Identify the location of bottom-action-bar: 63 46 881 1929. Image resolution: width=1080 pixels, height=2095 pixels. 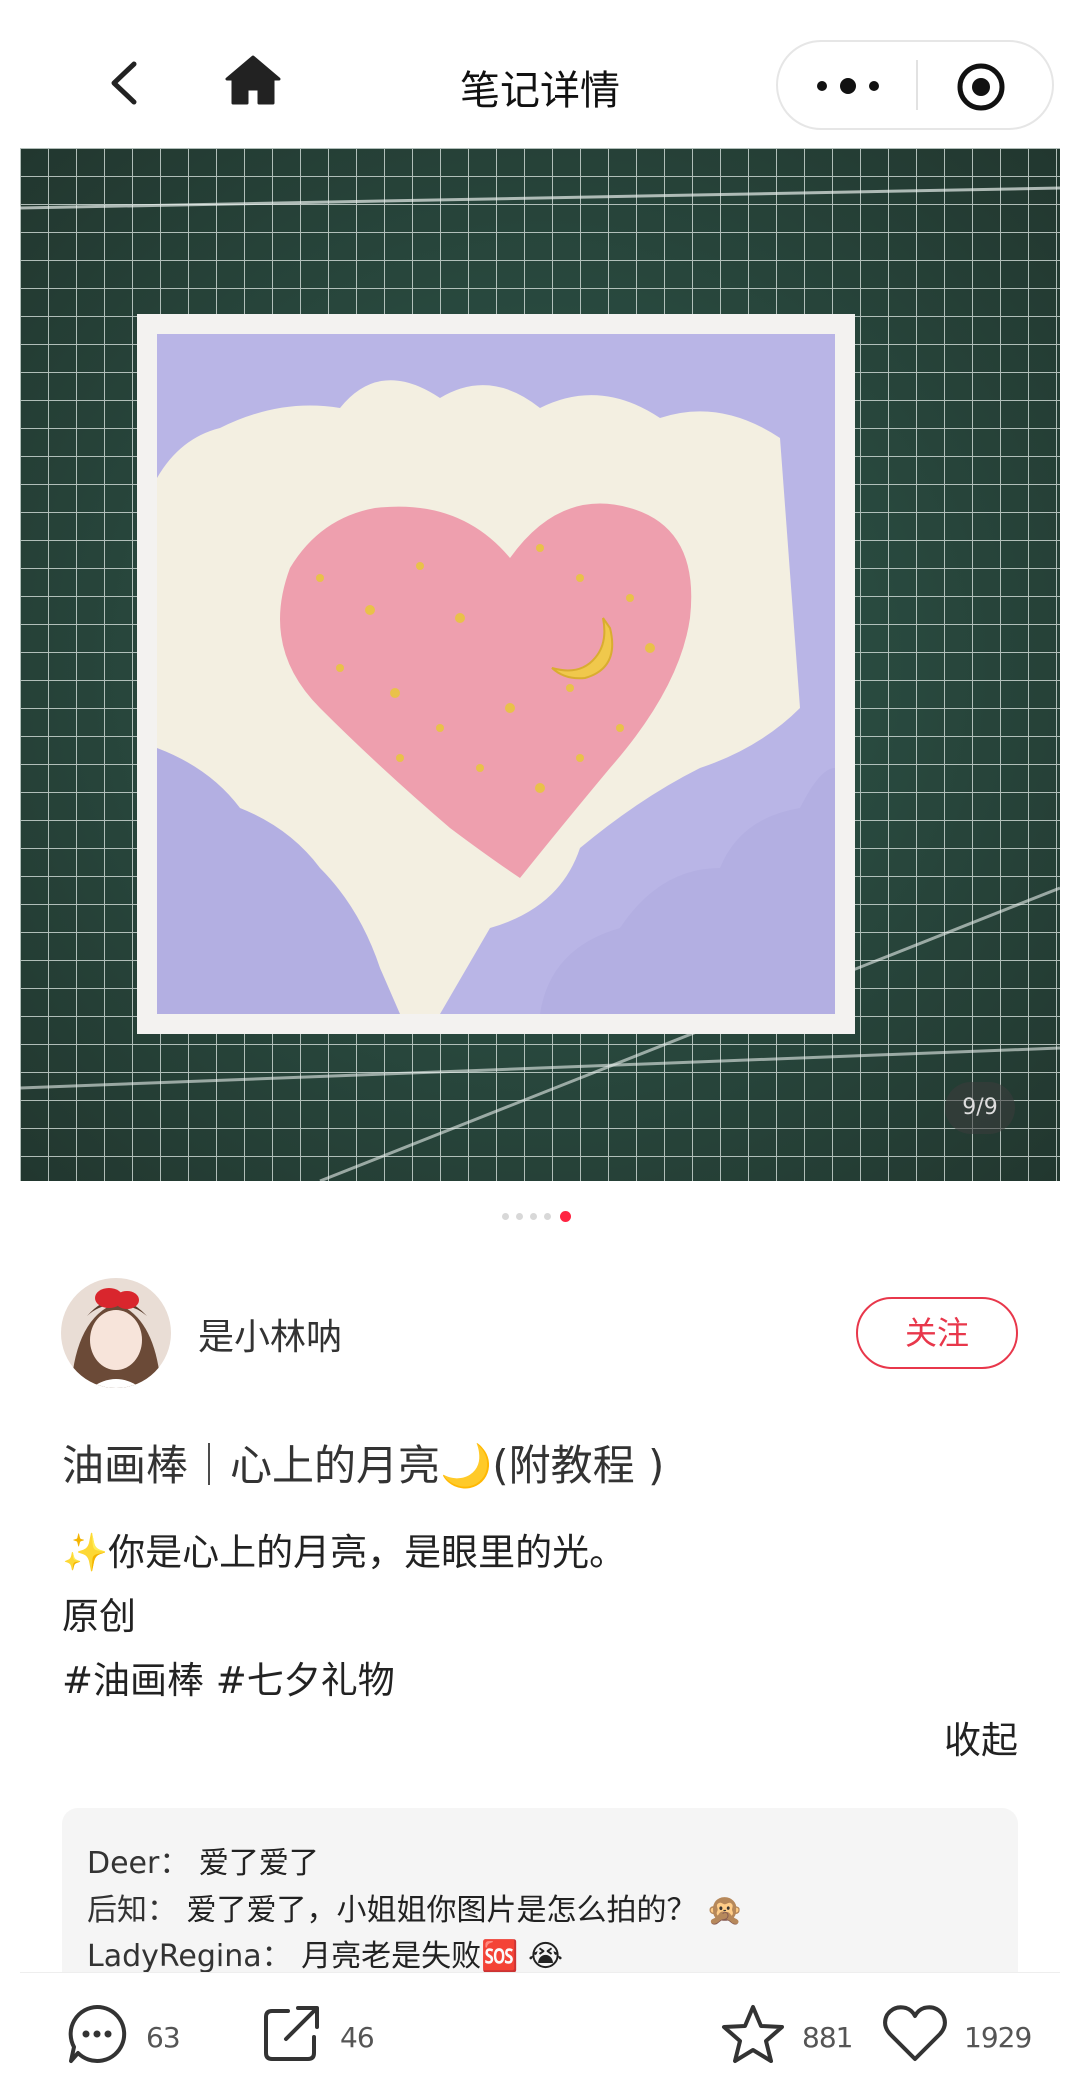
(540, 2033).